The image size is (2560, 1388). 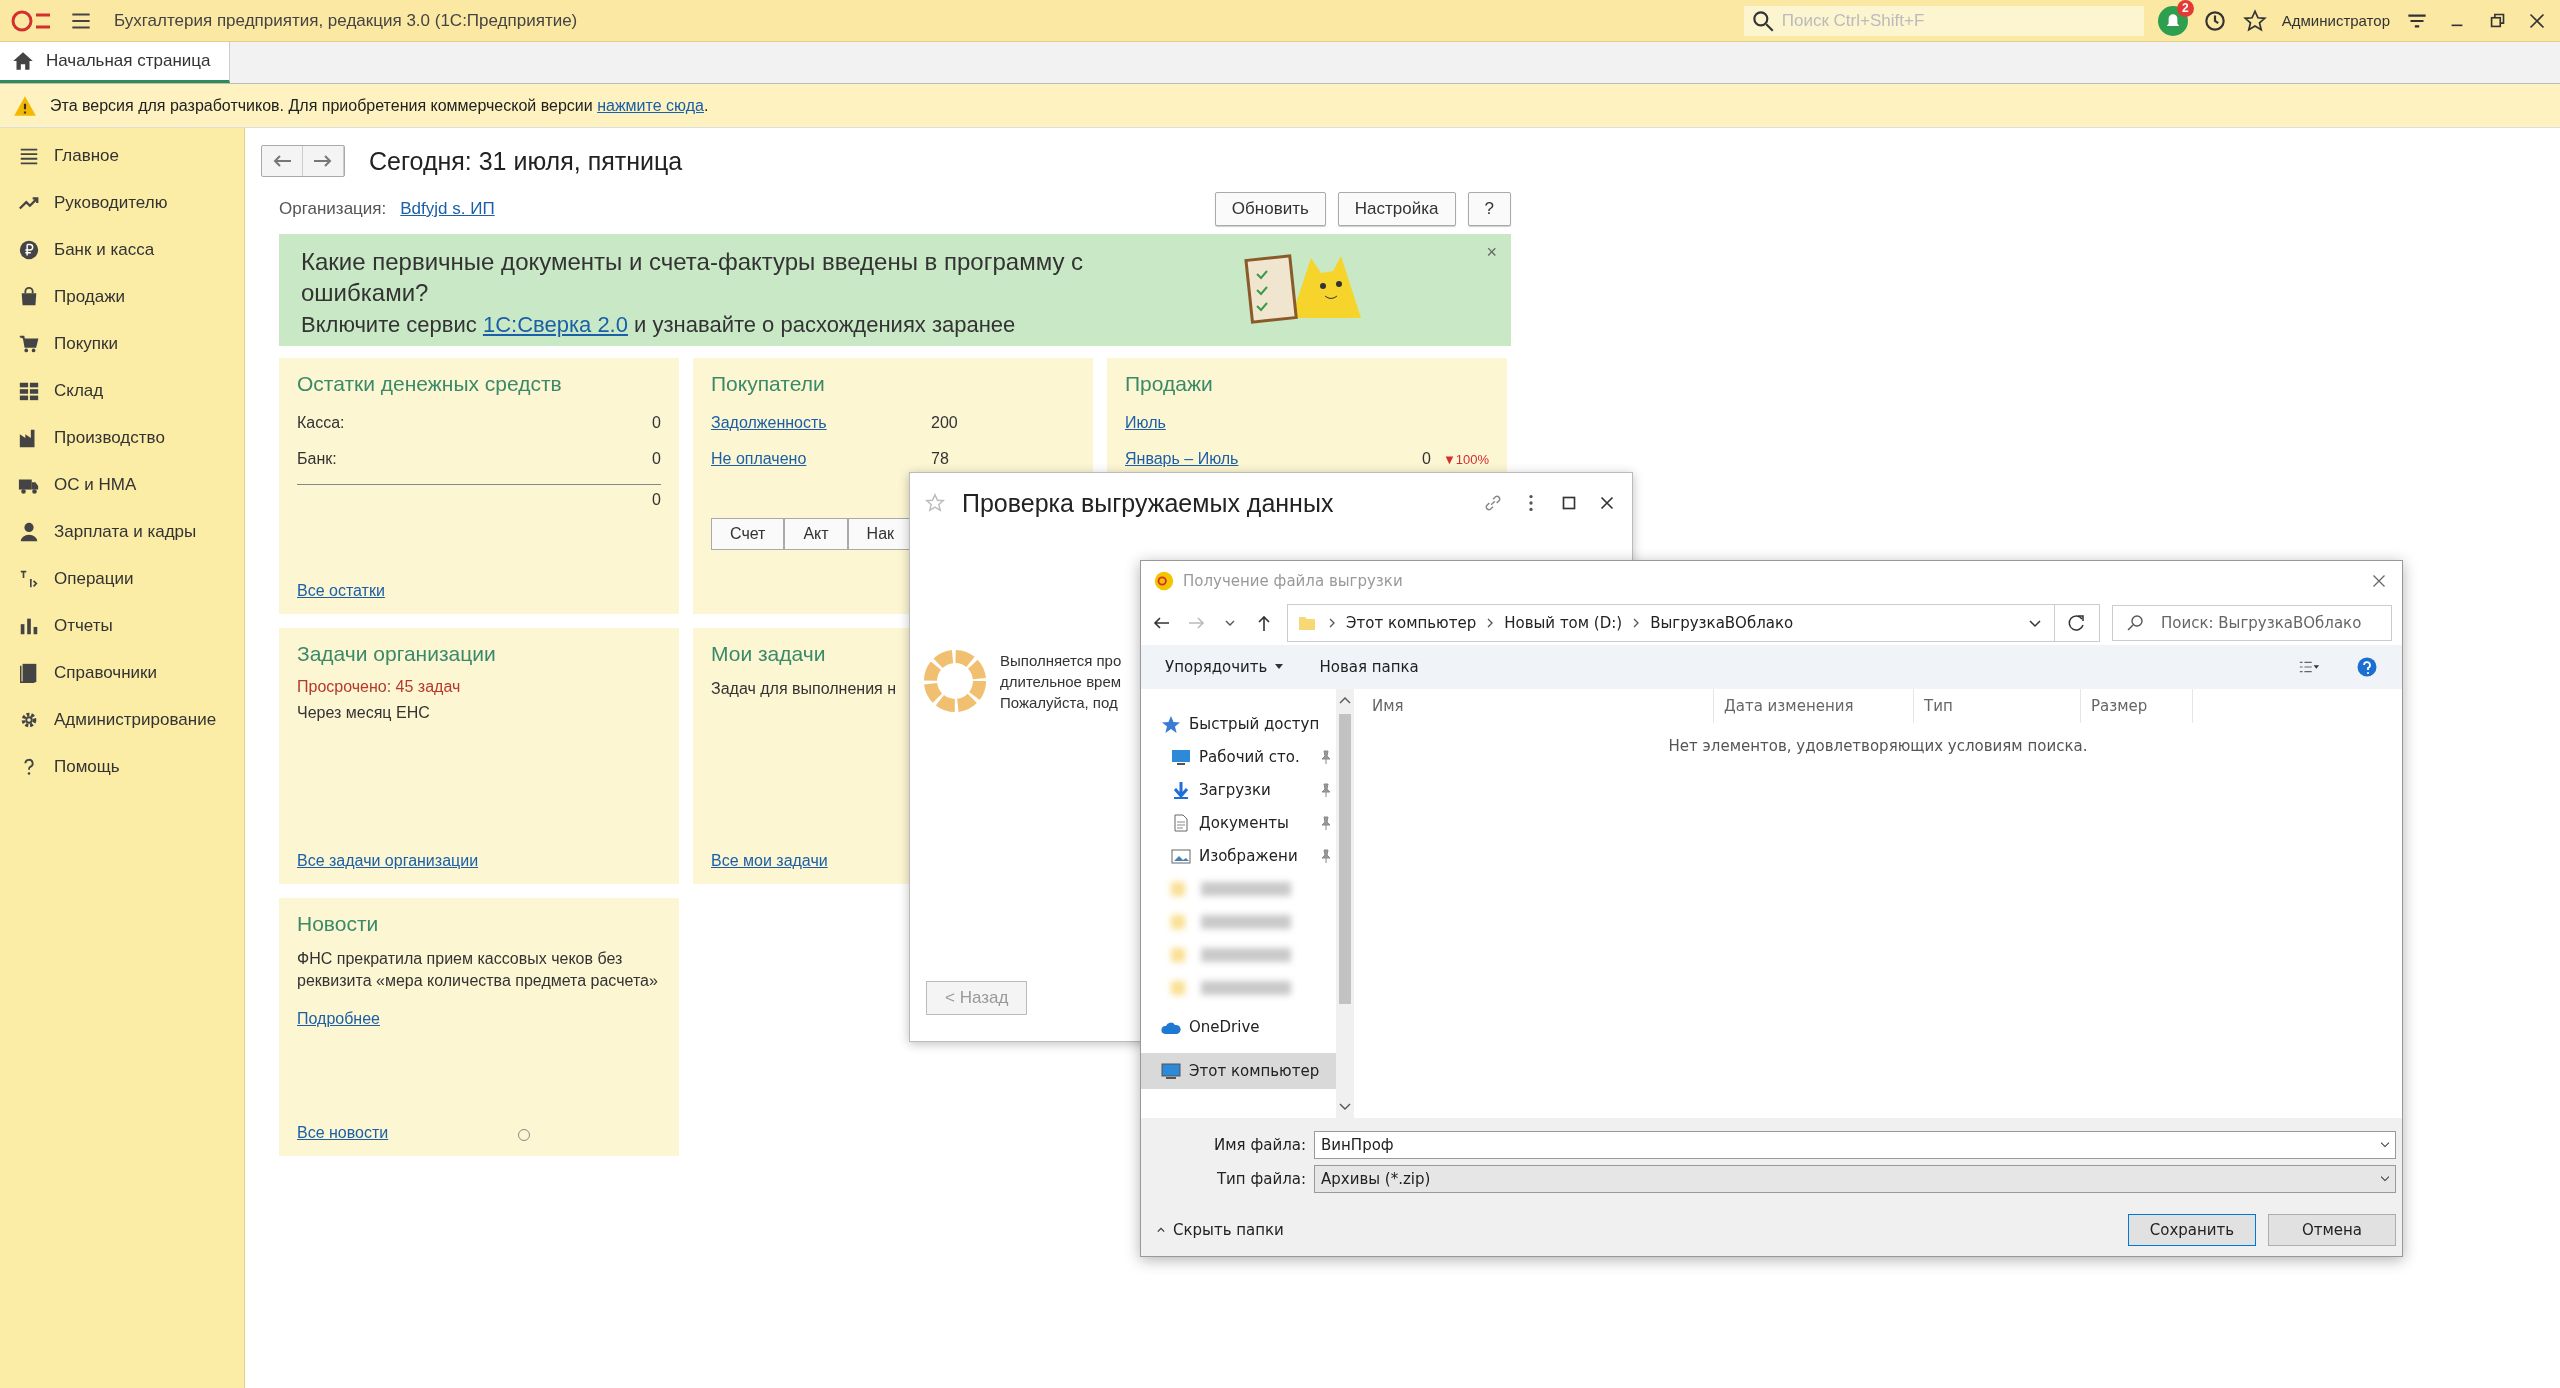 What do you see at coordinates (803, 689) in the screenshot?
I see `card-text: Задач для выполнения н` at bounding box center [803, 689].